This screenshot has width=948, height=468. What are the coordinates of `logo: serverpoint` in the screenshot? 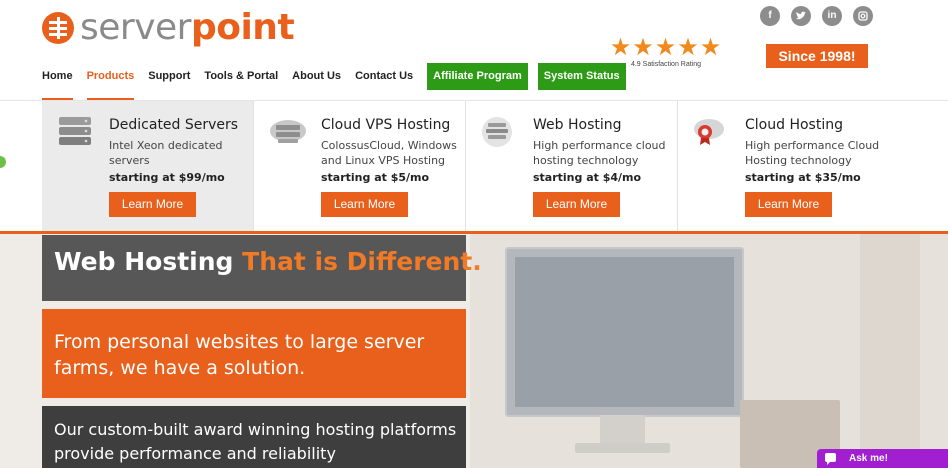 It's located at (168, 27).